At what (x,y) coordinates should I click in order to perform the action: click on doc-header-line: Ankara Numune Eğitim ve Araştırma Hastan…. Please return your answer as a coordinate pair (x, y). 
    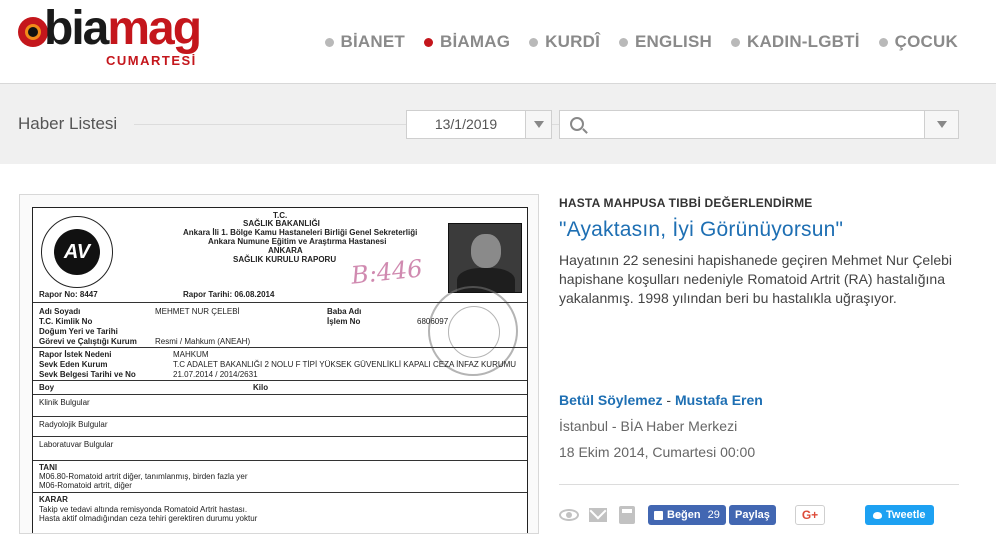
    Looking at the image, I should click on (297, 241).